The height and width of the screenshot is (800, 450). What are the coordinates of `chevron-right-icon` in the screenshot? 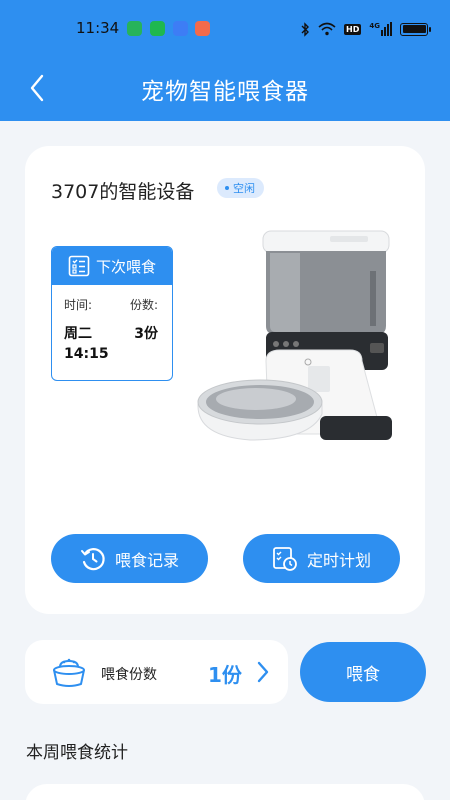 It's located at (263, 672).